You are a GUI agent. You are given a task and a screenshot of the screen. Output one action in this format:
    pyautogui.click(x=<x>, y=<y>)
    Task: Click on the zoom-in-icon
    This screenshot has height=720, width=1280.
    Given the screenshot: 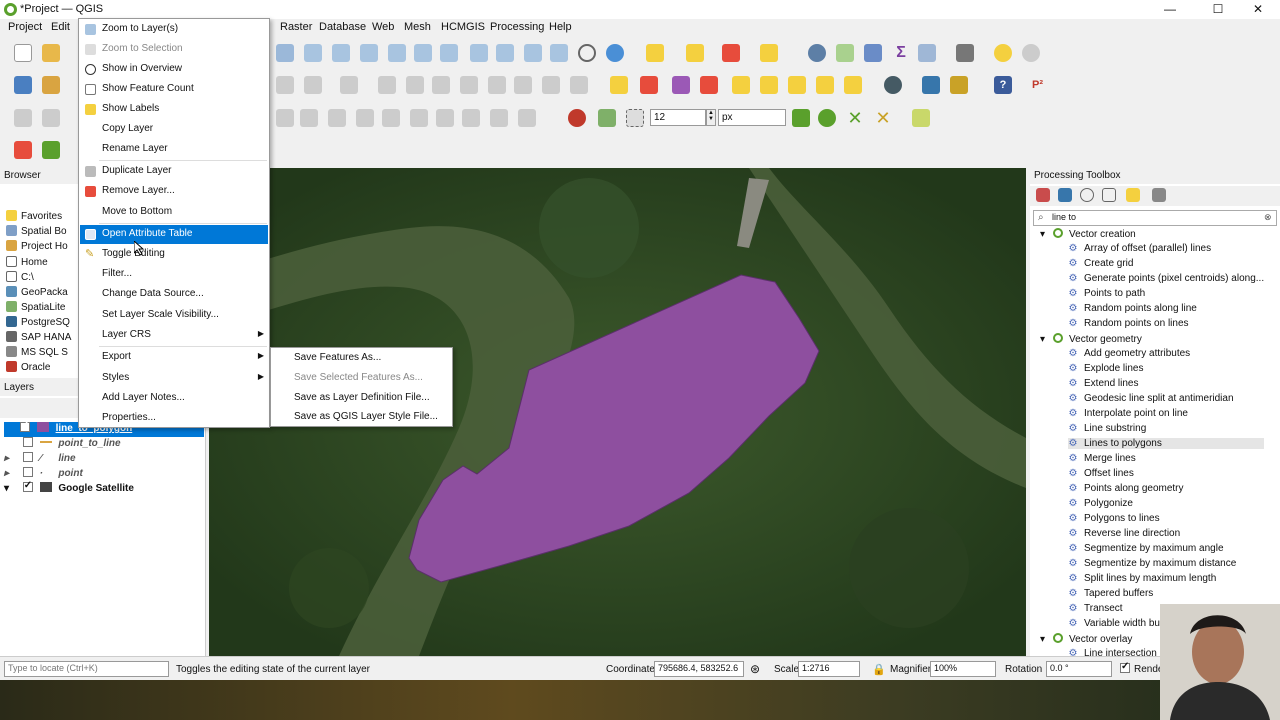 What is the action you would take?
    pyautogui.click(x=285, y=53)
    